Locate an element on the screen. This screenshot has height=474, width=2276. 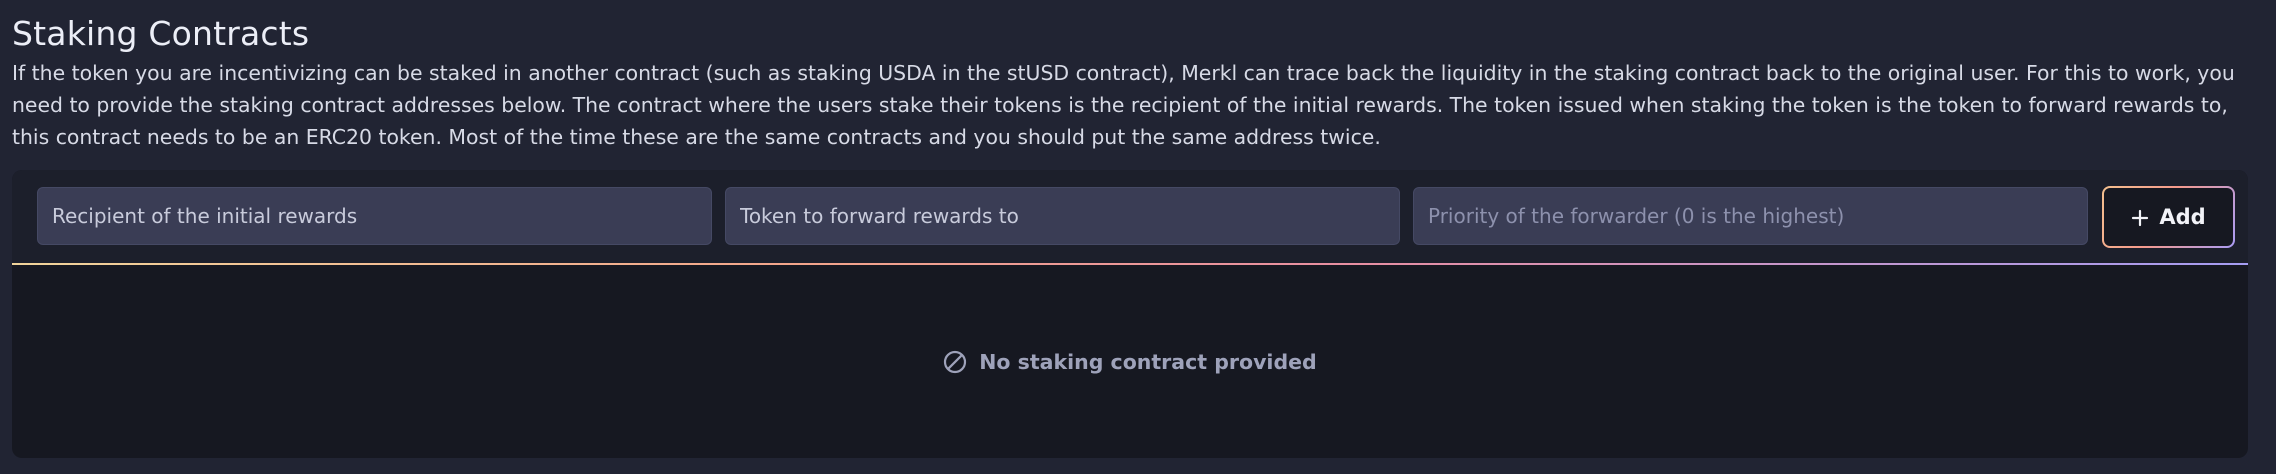
section-title: Staking Contracts is located at coordinates (161, 33).